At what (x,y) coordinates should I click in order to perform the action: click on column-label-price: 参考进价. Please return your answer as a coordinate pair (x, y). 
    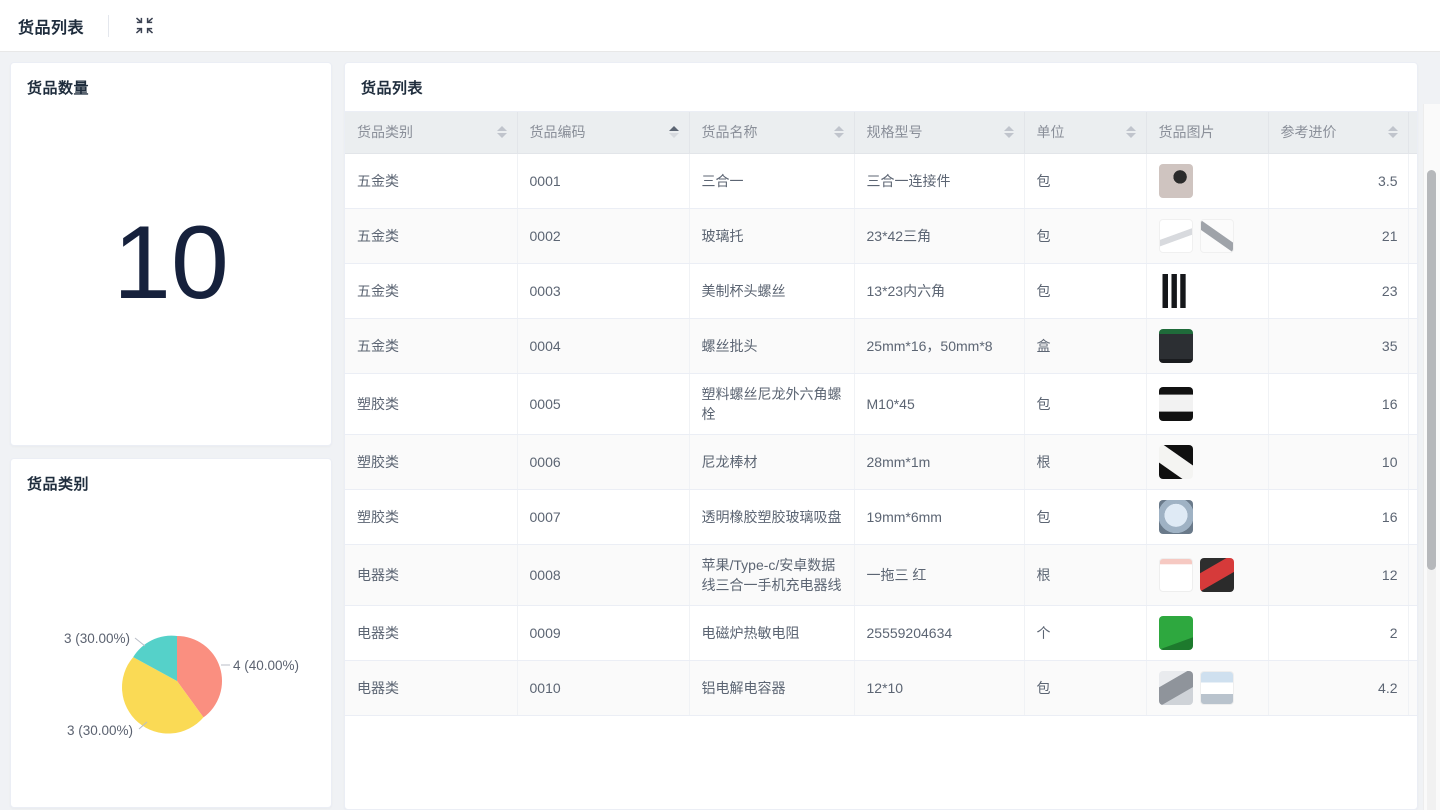
    Looking at the image, I should click on (1308, 132).